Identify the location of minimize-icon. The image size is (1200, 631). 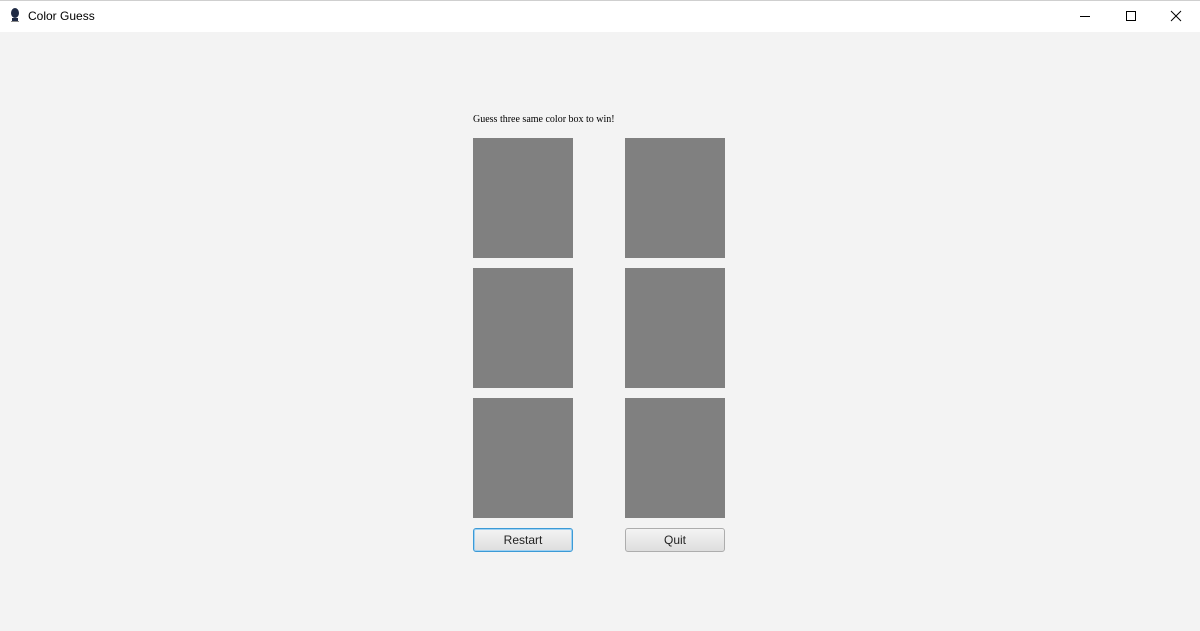
(1085, 16).